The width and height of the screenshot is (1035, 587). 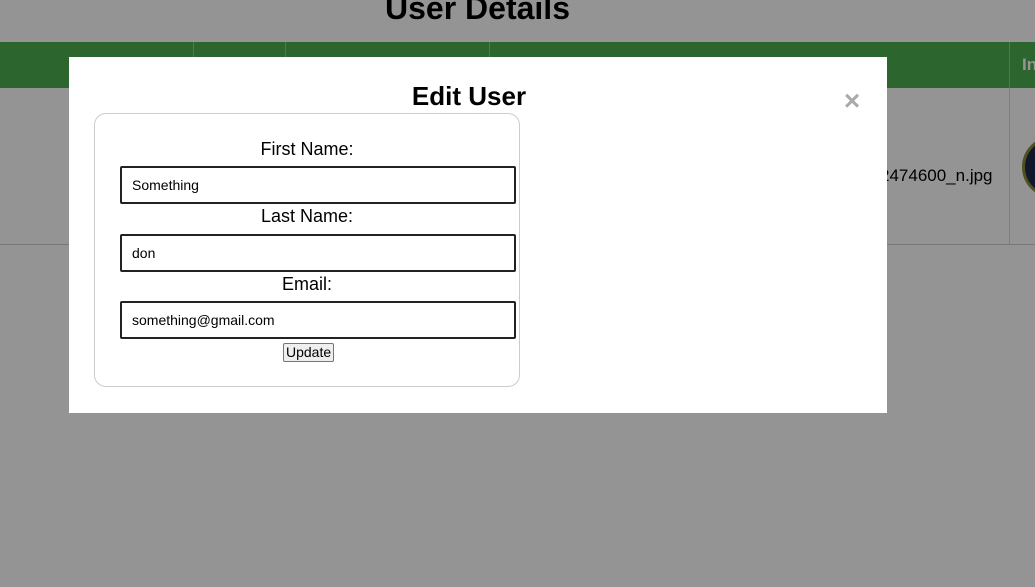 I want to click on last-name-field, so click(x=318, y=253).